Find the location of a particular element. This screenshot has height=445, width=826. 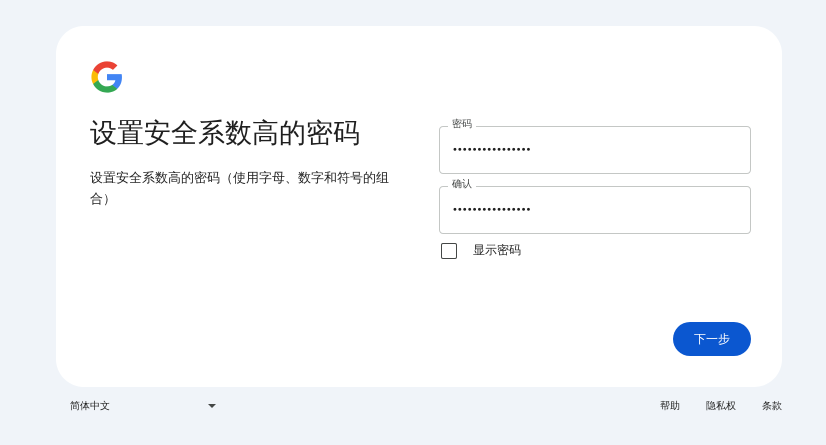

password-field: 确认 •••••••••••••••• is located at coordinates (595, 206).